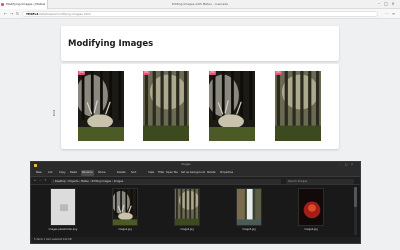 This screenshot has width=400, height=250. What do you see at coordinates (193, 173) in the screenshot?
I see `ribbon-button-set-as-background: Set as background` at bounding box center [193, 173].